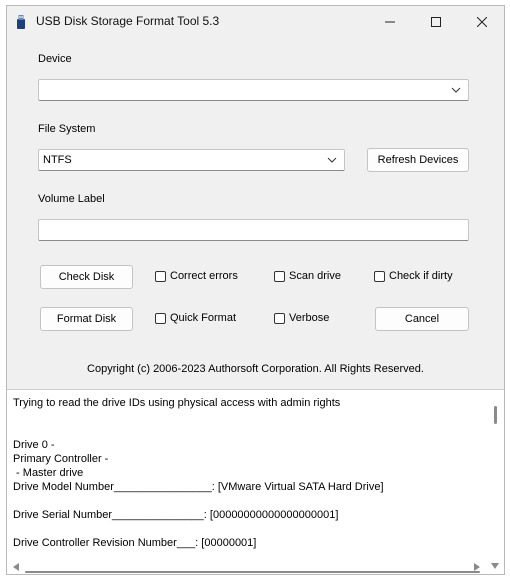  What do you see at coordinates (61, 459) in the screenshot?
I see `log-line: Primary Controller -` at bounding box center [61, 459].